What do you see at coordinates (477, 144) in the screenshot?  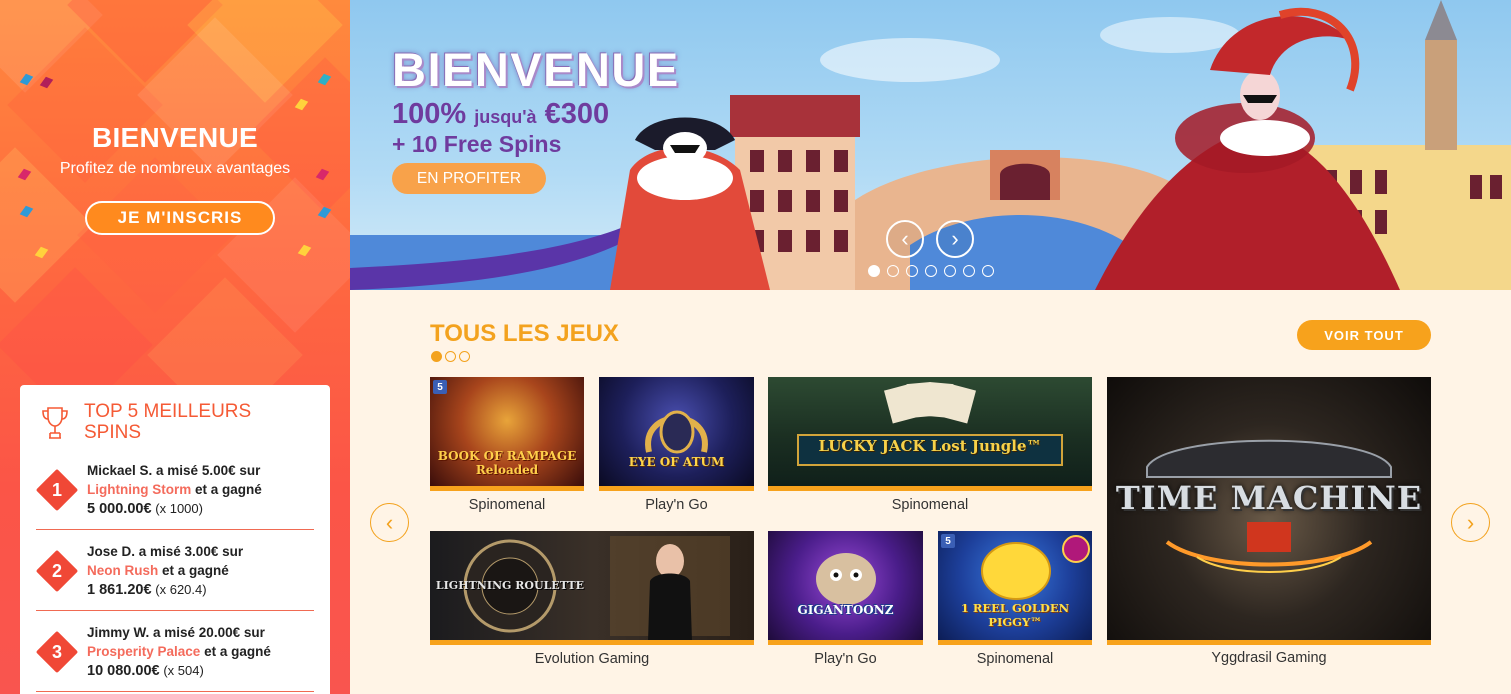 I see `banner-offer-spins: + 10 Free Spins` at bounding box center [477, 144].